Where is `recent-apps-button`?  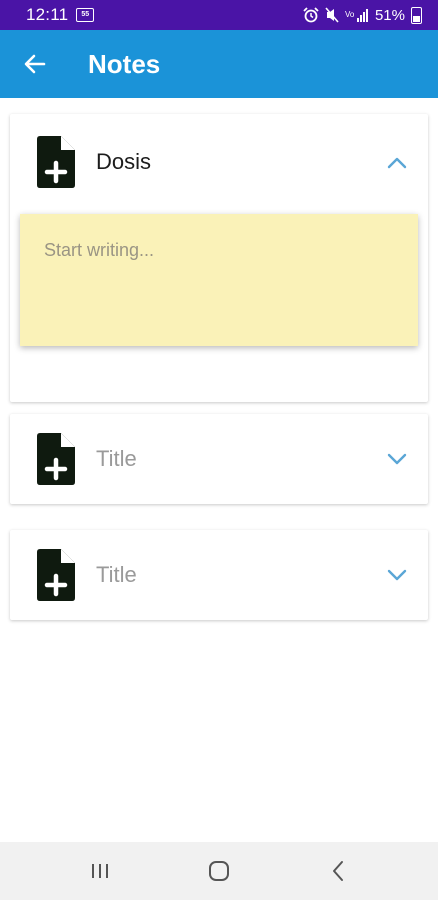
recent-apps-button is located at coordinates (100, 871).